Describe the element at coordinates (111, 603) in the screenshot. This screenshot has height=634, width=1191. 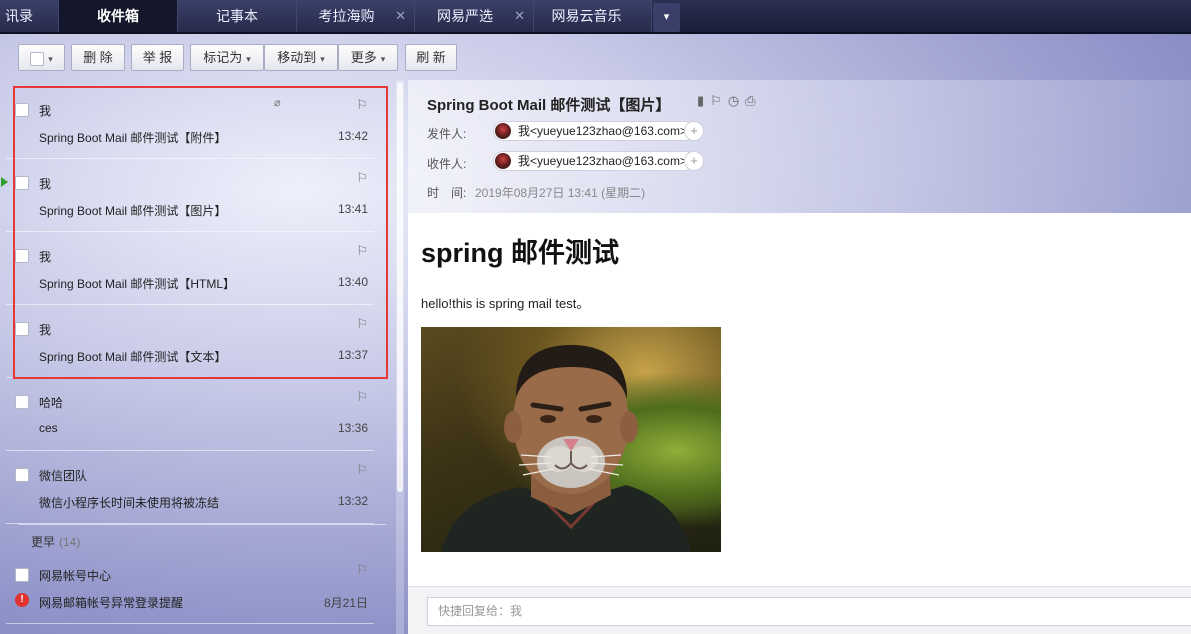
I see `mail-subject: 网易邮箱帐号异常登录提醒` at that location.